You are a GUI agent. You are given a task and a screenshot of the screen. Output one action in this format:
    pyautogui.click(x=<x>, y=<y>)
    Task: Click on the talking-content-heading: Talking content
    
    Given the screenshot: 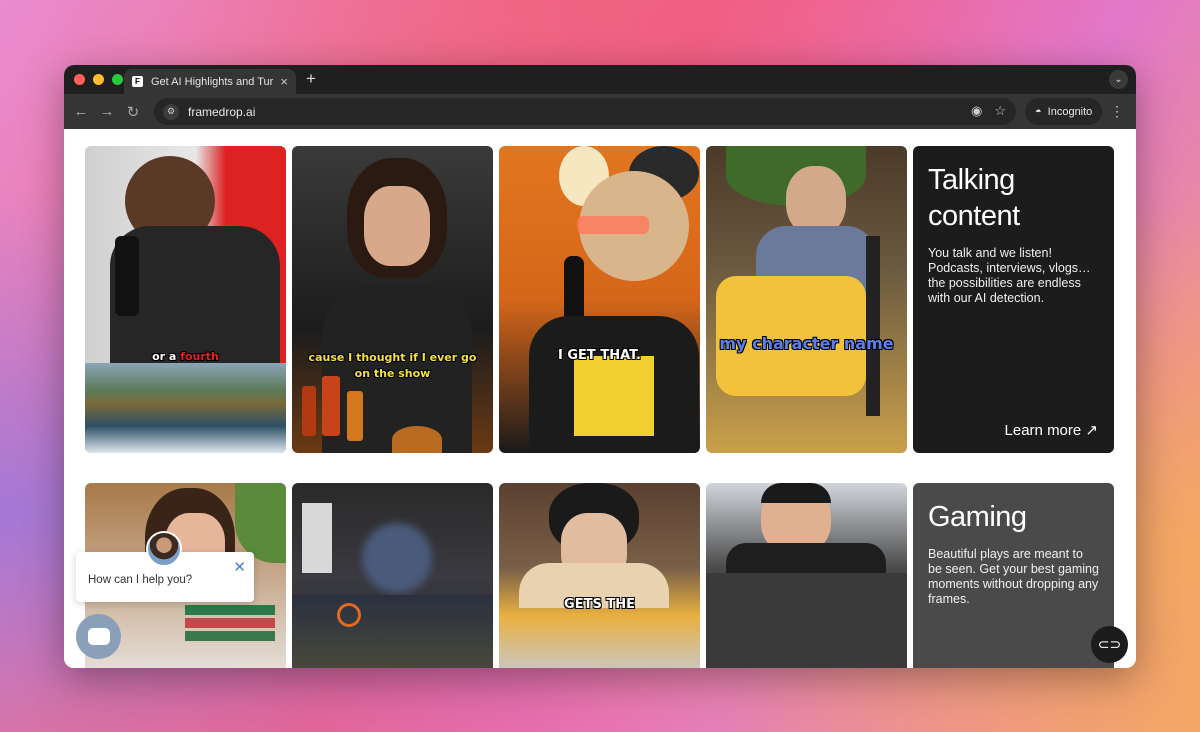 What is the action you would take?
    pyautogui.click(x=974, y=198)
    